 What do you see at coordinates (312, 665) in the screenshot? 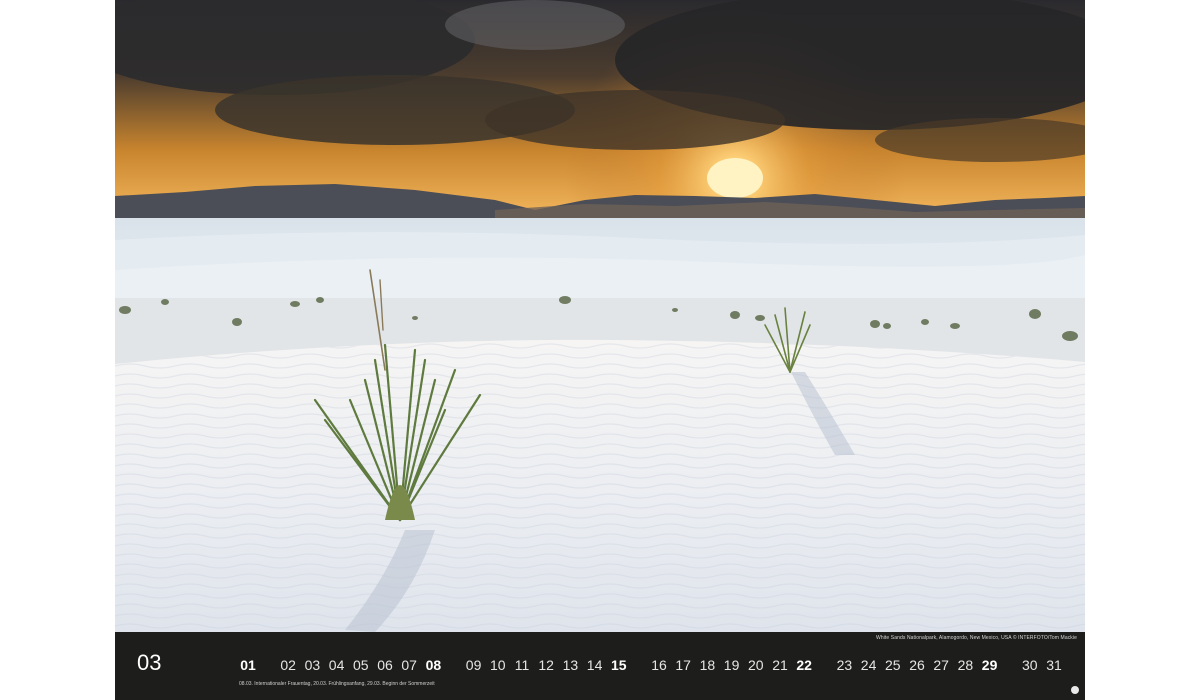
I see `day-03: 03` at bounding box center [312, 665].